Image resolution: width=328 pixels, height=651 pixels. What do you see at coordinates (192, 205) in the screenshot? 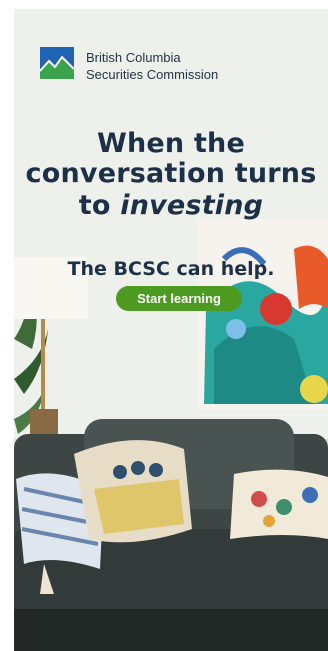
I see `headline-emphasis: investing` at bounding box center [192, 205].